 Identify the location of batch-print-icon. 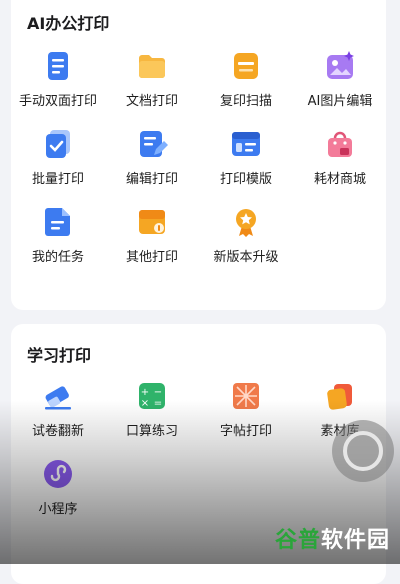
(58, 144).